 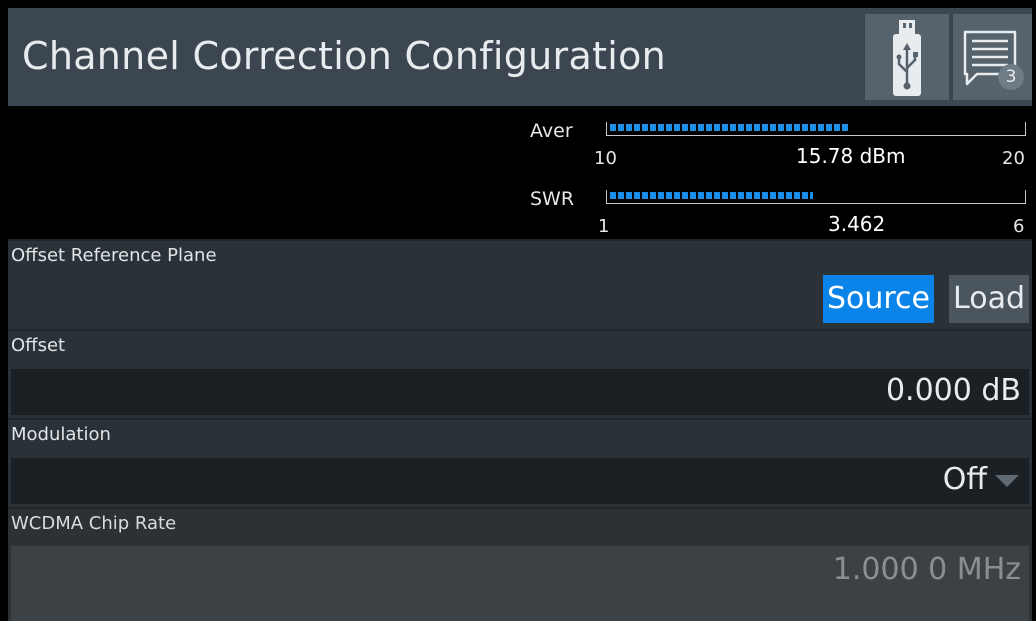 I want to click on load-option-button: Load, so click(x=989, y=299).